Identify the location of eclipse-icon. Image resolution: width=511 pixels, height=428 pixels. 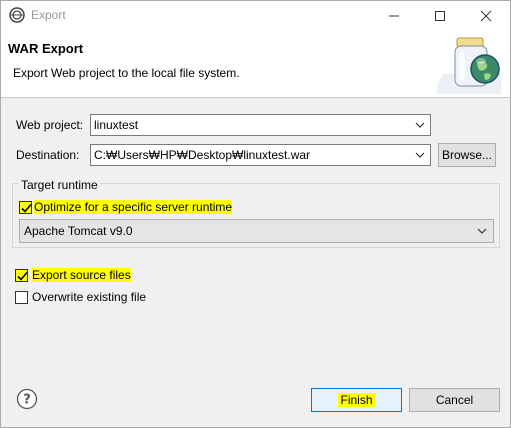
(17, 15).